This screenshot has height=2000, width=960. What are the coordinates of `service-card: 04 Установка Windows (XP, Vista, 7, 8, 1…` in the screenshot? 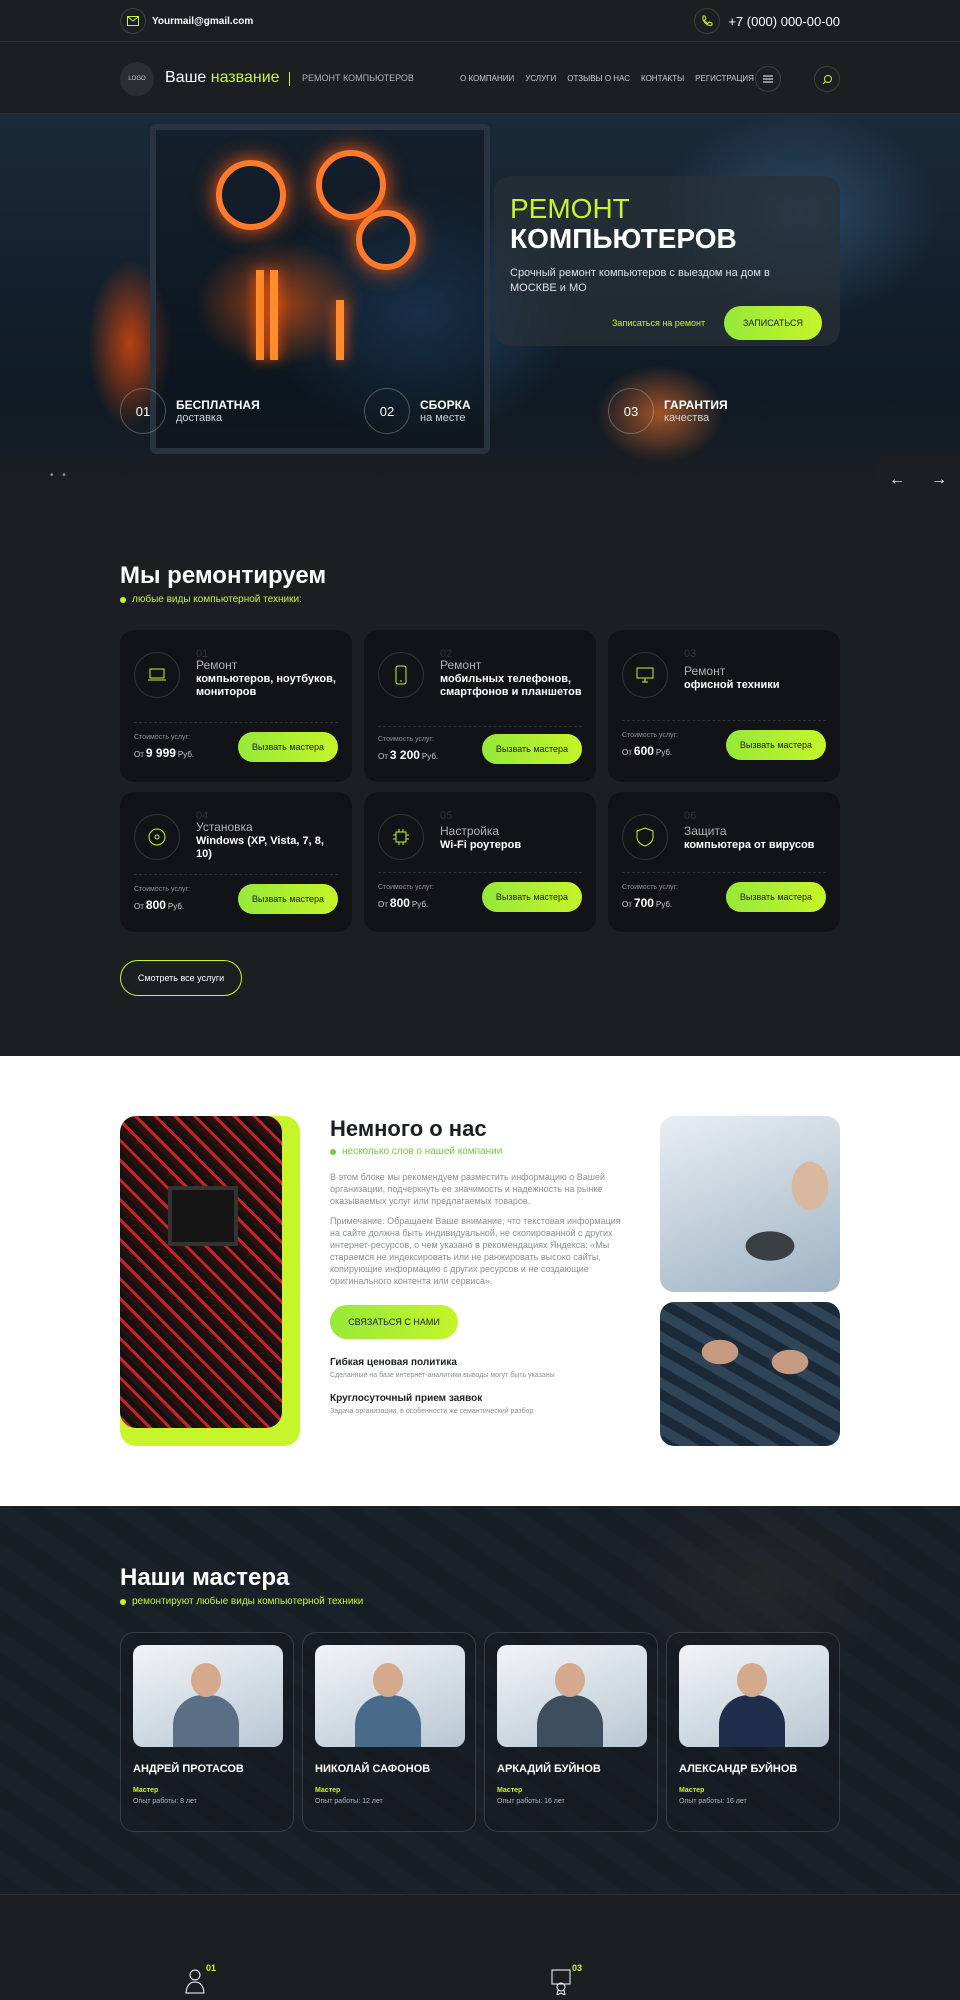 It's located at (236, 862).